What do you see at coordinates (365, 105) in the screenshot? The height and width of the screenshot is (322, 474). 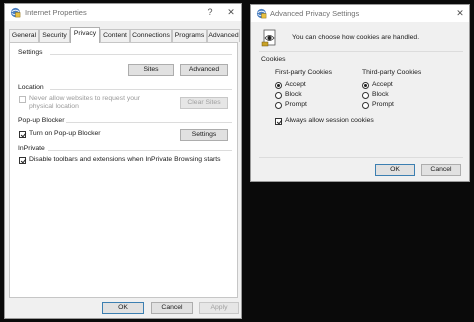 I see `third-party-prompt-radio` at bounding box center [365, 105].